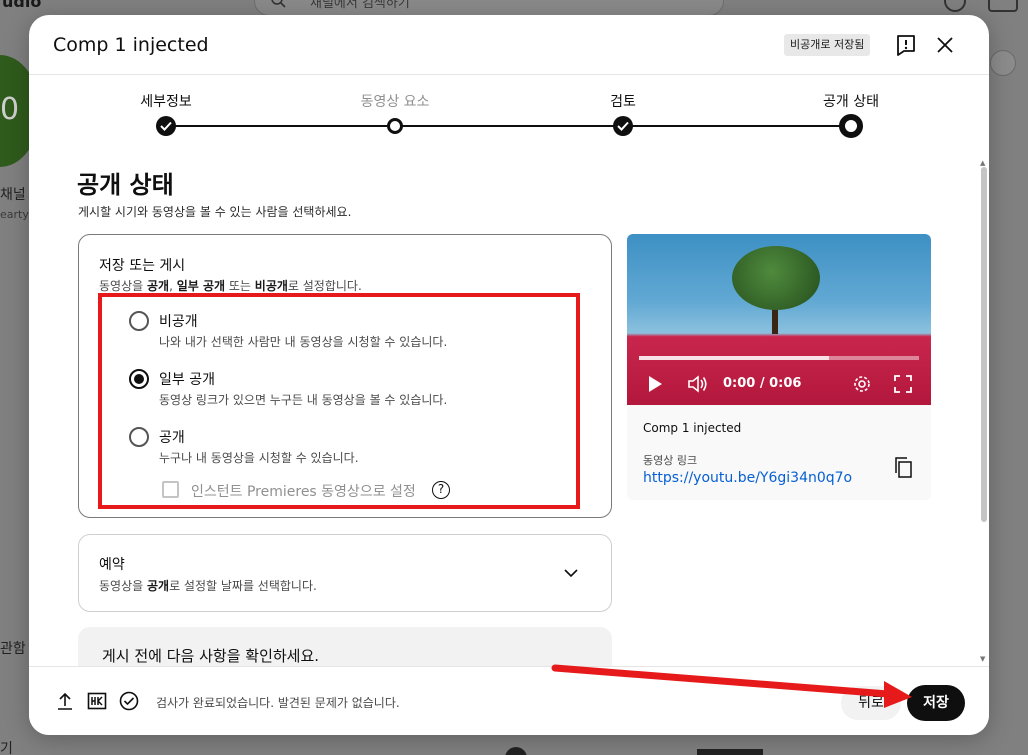  Describe the element at coordinates (13, 649) in the screenshot. I see `sidebar-item: 관함` at that location.